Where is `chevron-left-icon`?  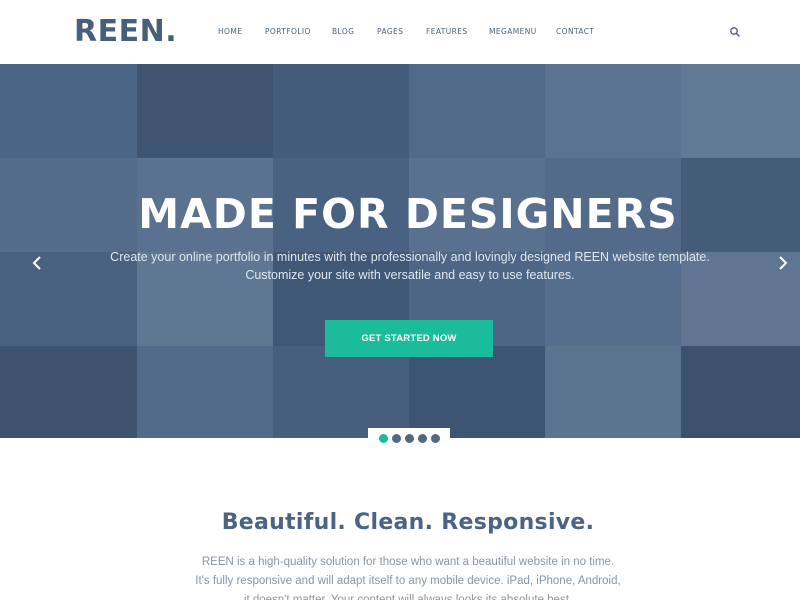 chevron-left-icon is located at coordinates (37, 263).